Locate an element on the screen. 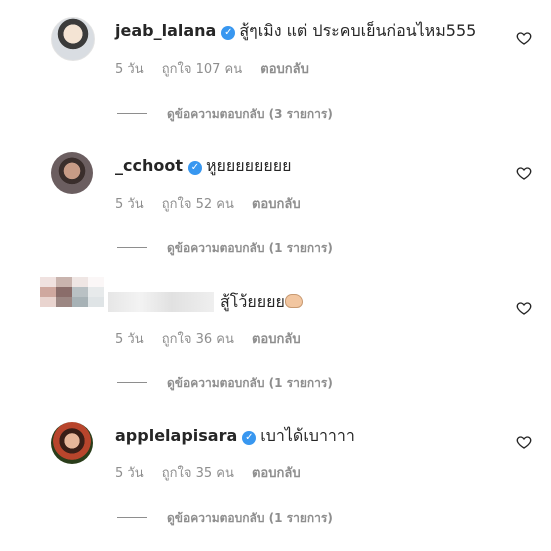  view-replies-button: ดูข้อความตอบกลับ (3 รายการ) is located at coordinates (225, 114).